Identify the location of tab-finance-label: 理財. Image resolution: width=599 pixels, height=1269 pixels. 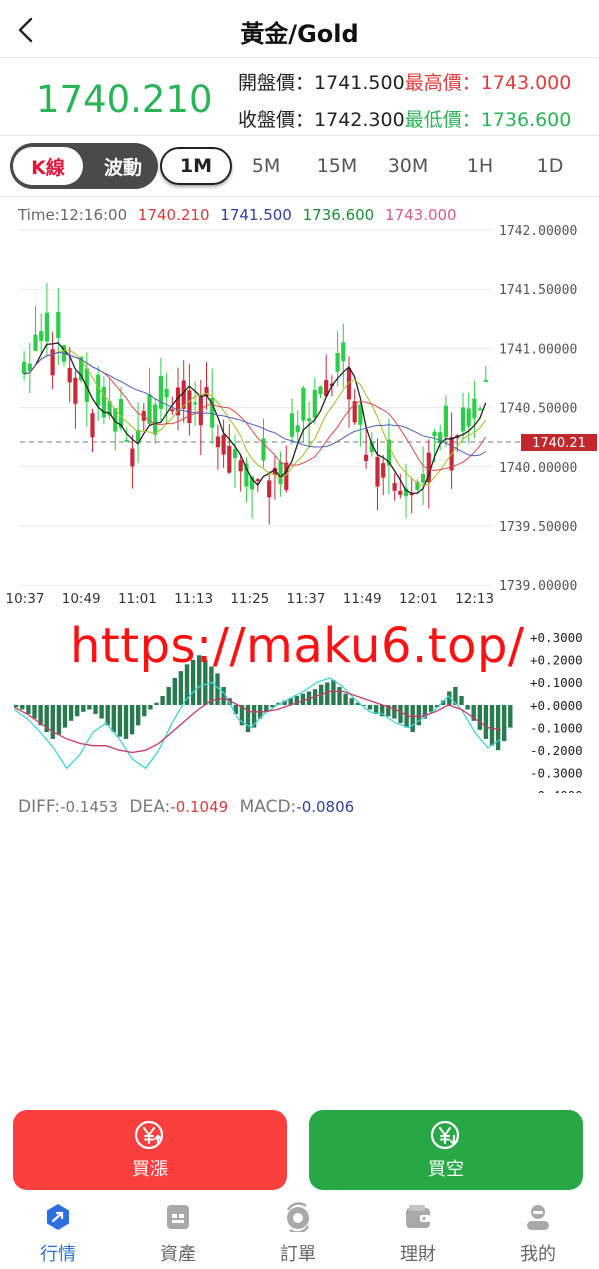
(418, 1254).